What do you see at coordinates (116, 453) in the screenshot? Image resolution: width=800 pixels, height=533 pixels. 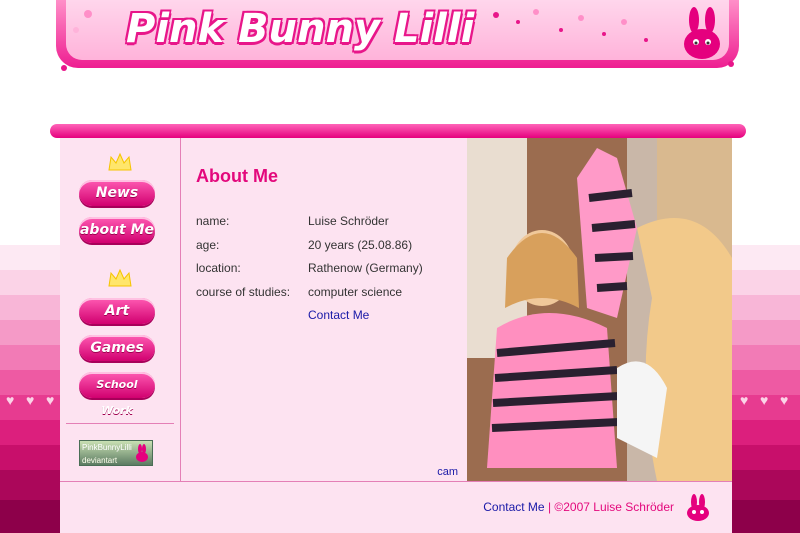 I see `deviantart-badge-link: PinkBunnyLilli deviantart` at bounding box center [116, 453].